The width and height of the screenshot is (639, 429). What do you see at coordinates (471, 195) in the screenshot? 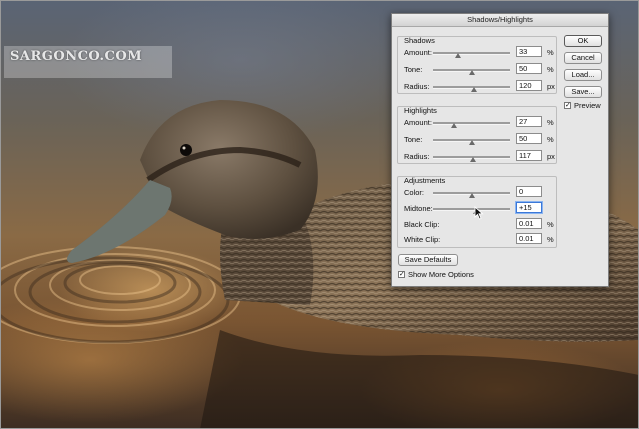
I see `adjustments-color-slider-thumb` at bounding box center [471, 195].